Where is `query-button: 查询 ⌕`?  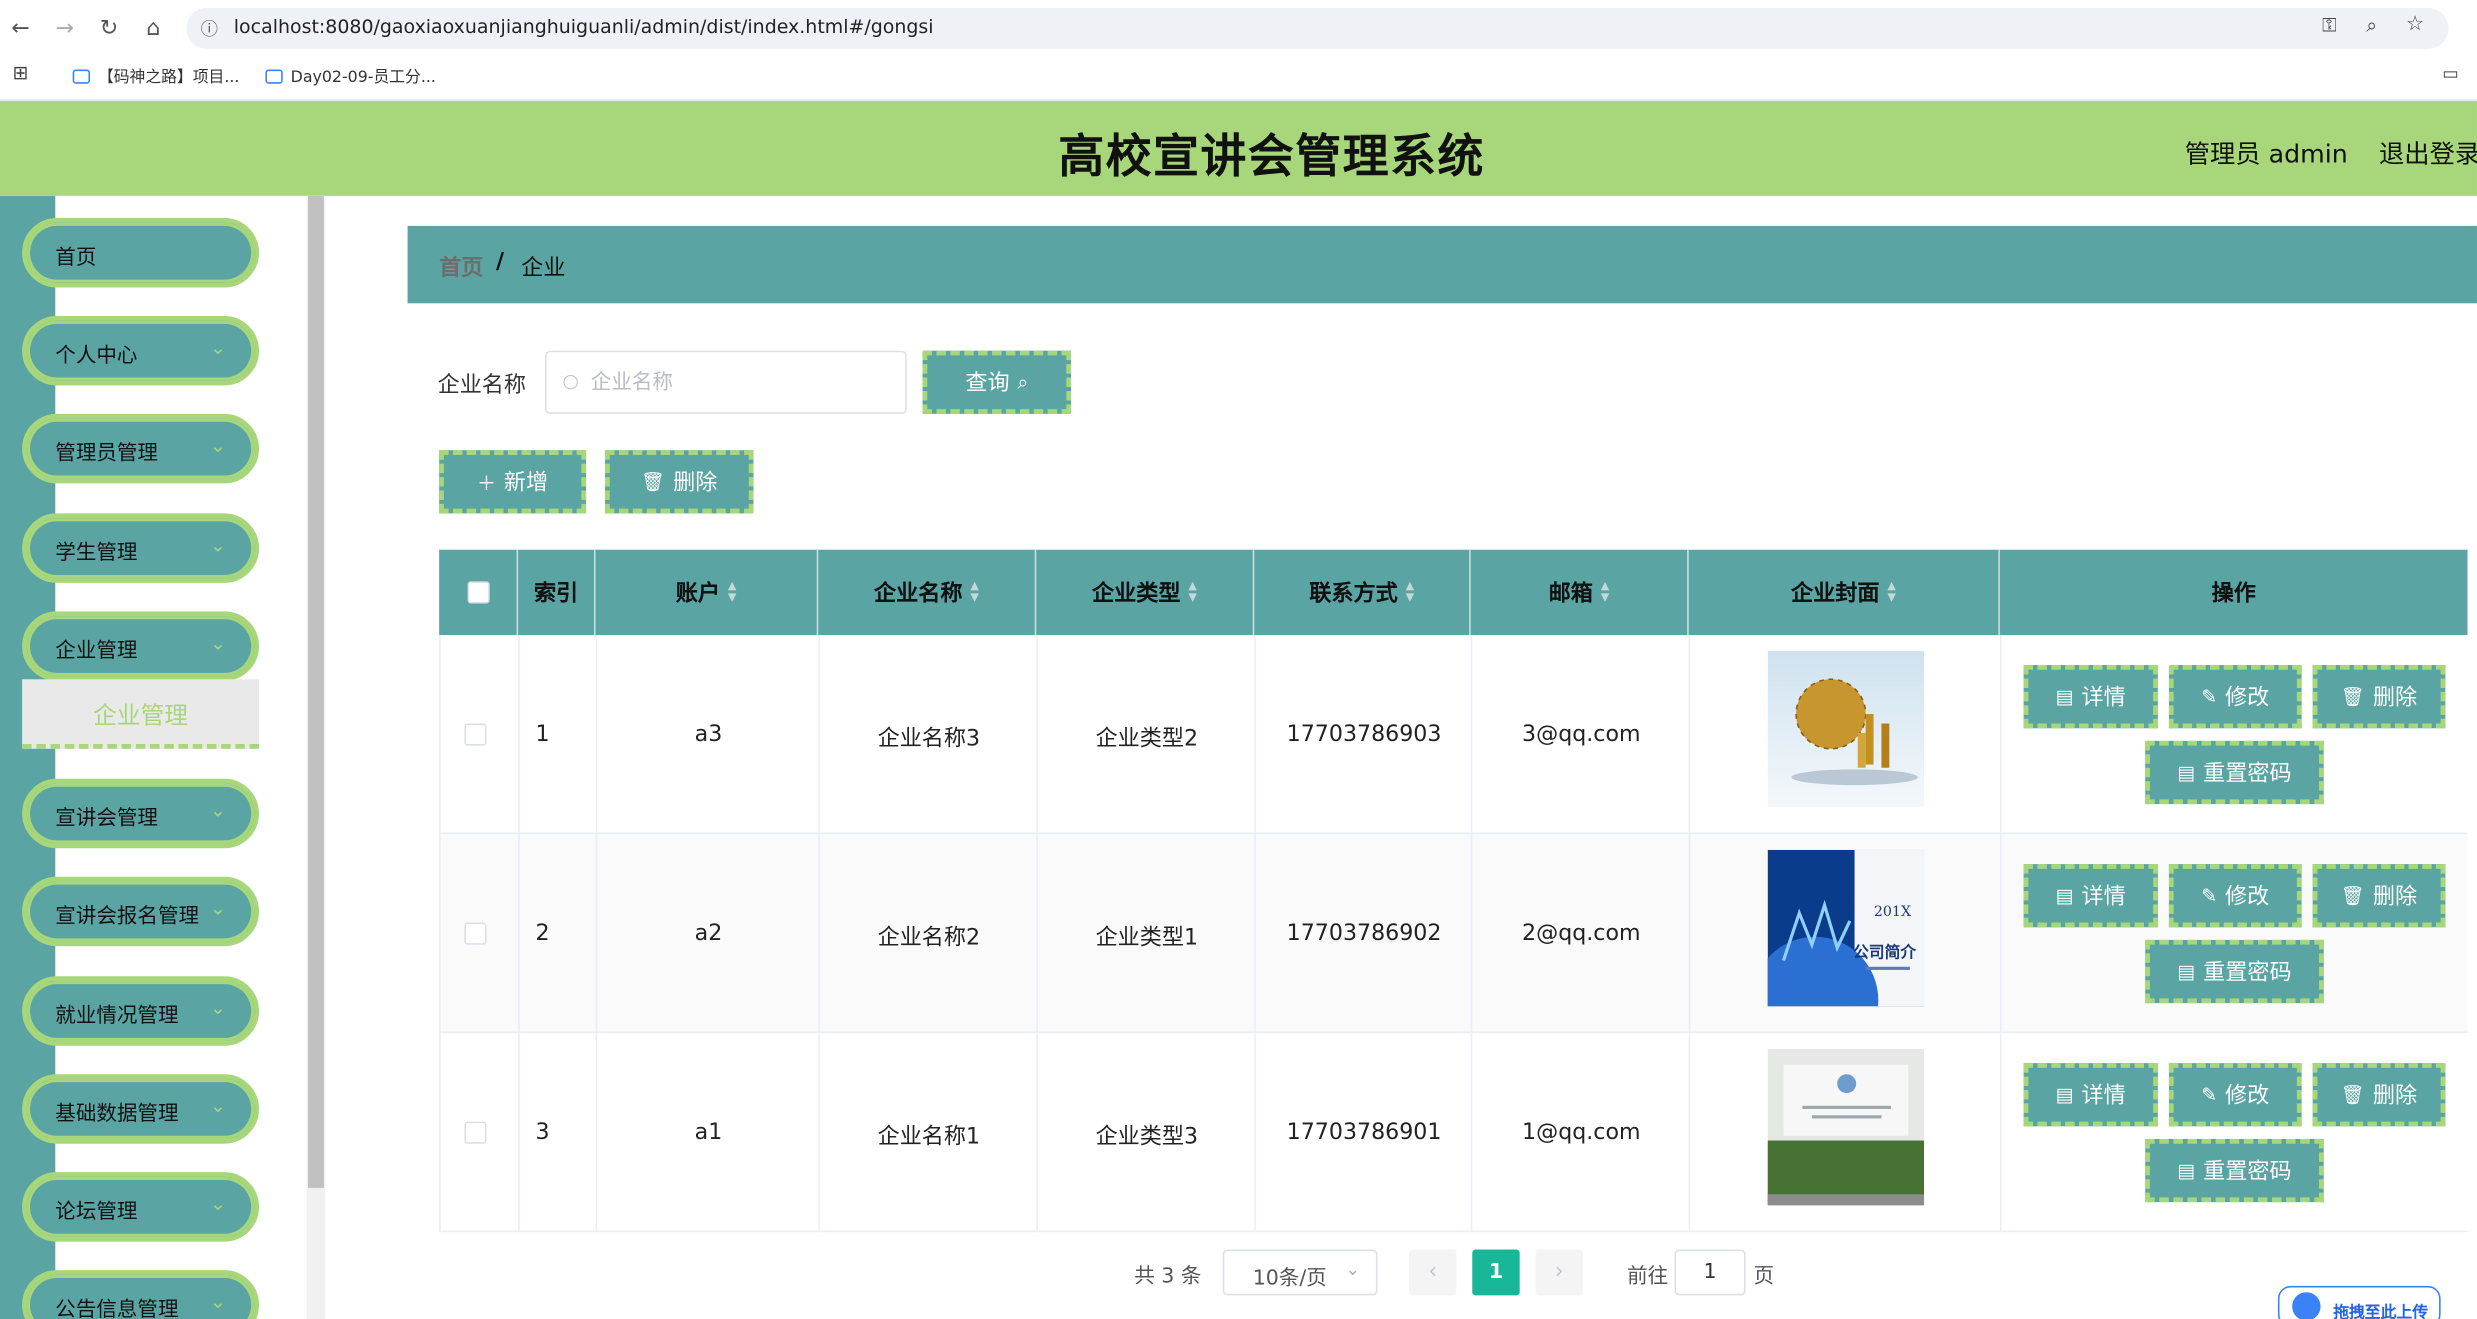
query-button: 查询 ⌕ is located at coordinates (997, 382).